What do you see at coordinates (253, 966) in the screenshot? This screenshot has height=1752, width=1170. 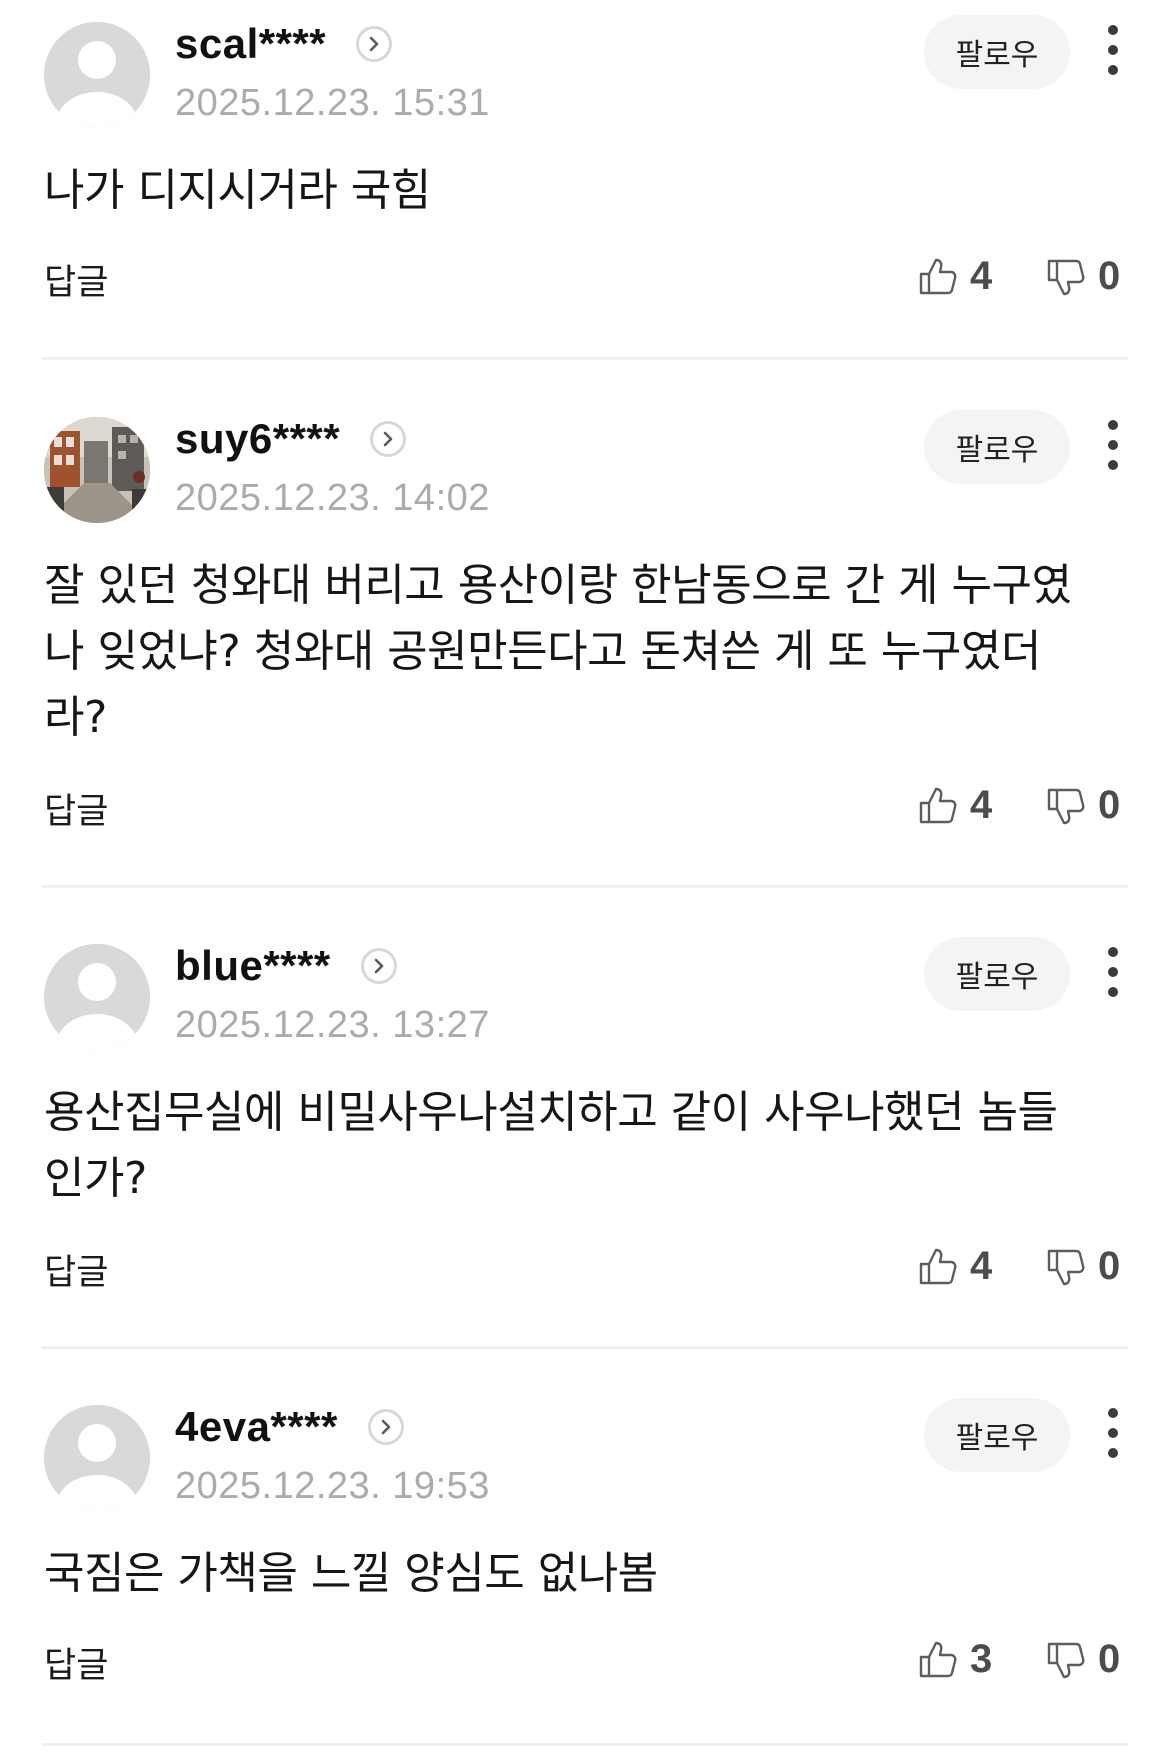 I see `username: blue****` at bounding box center [253, 966].